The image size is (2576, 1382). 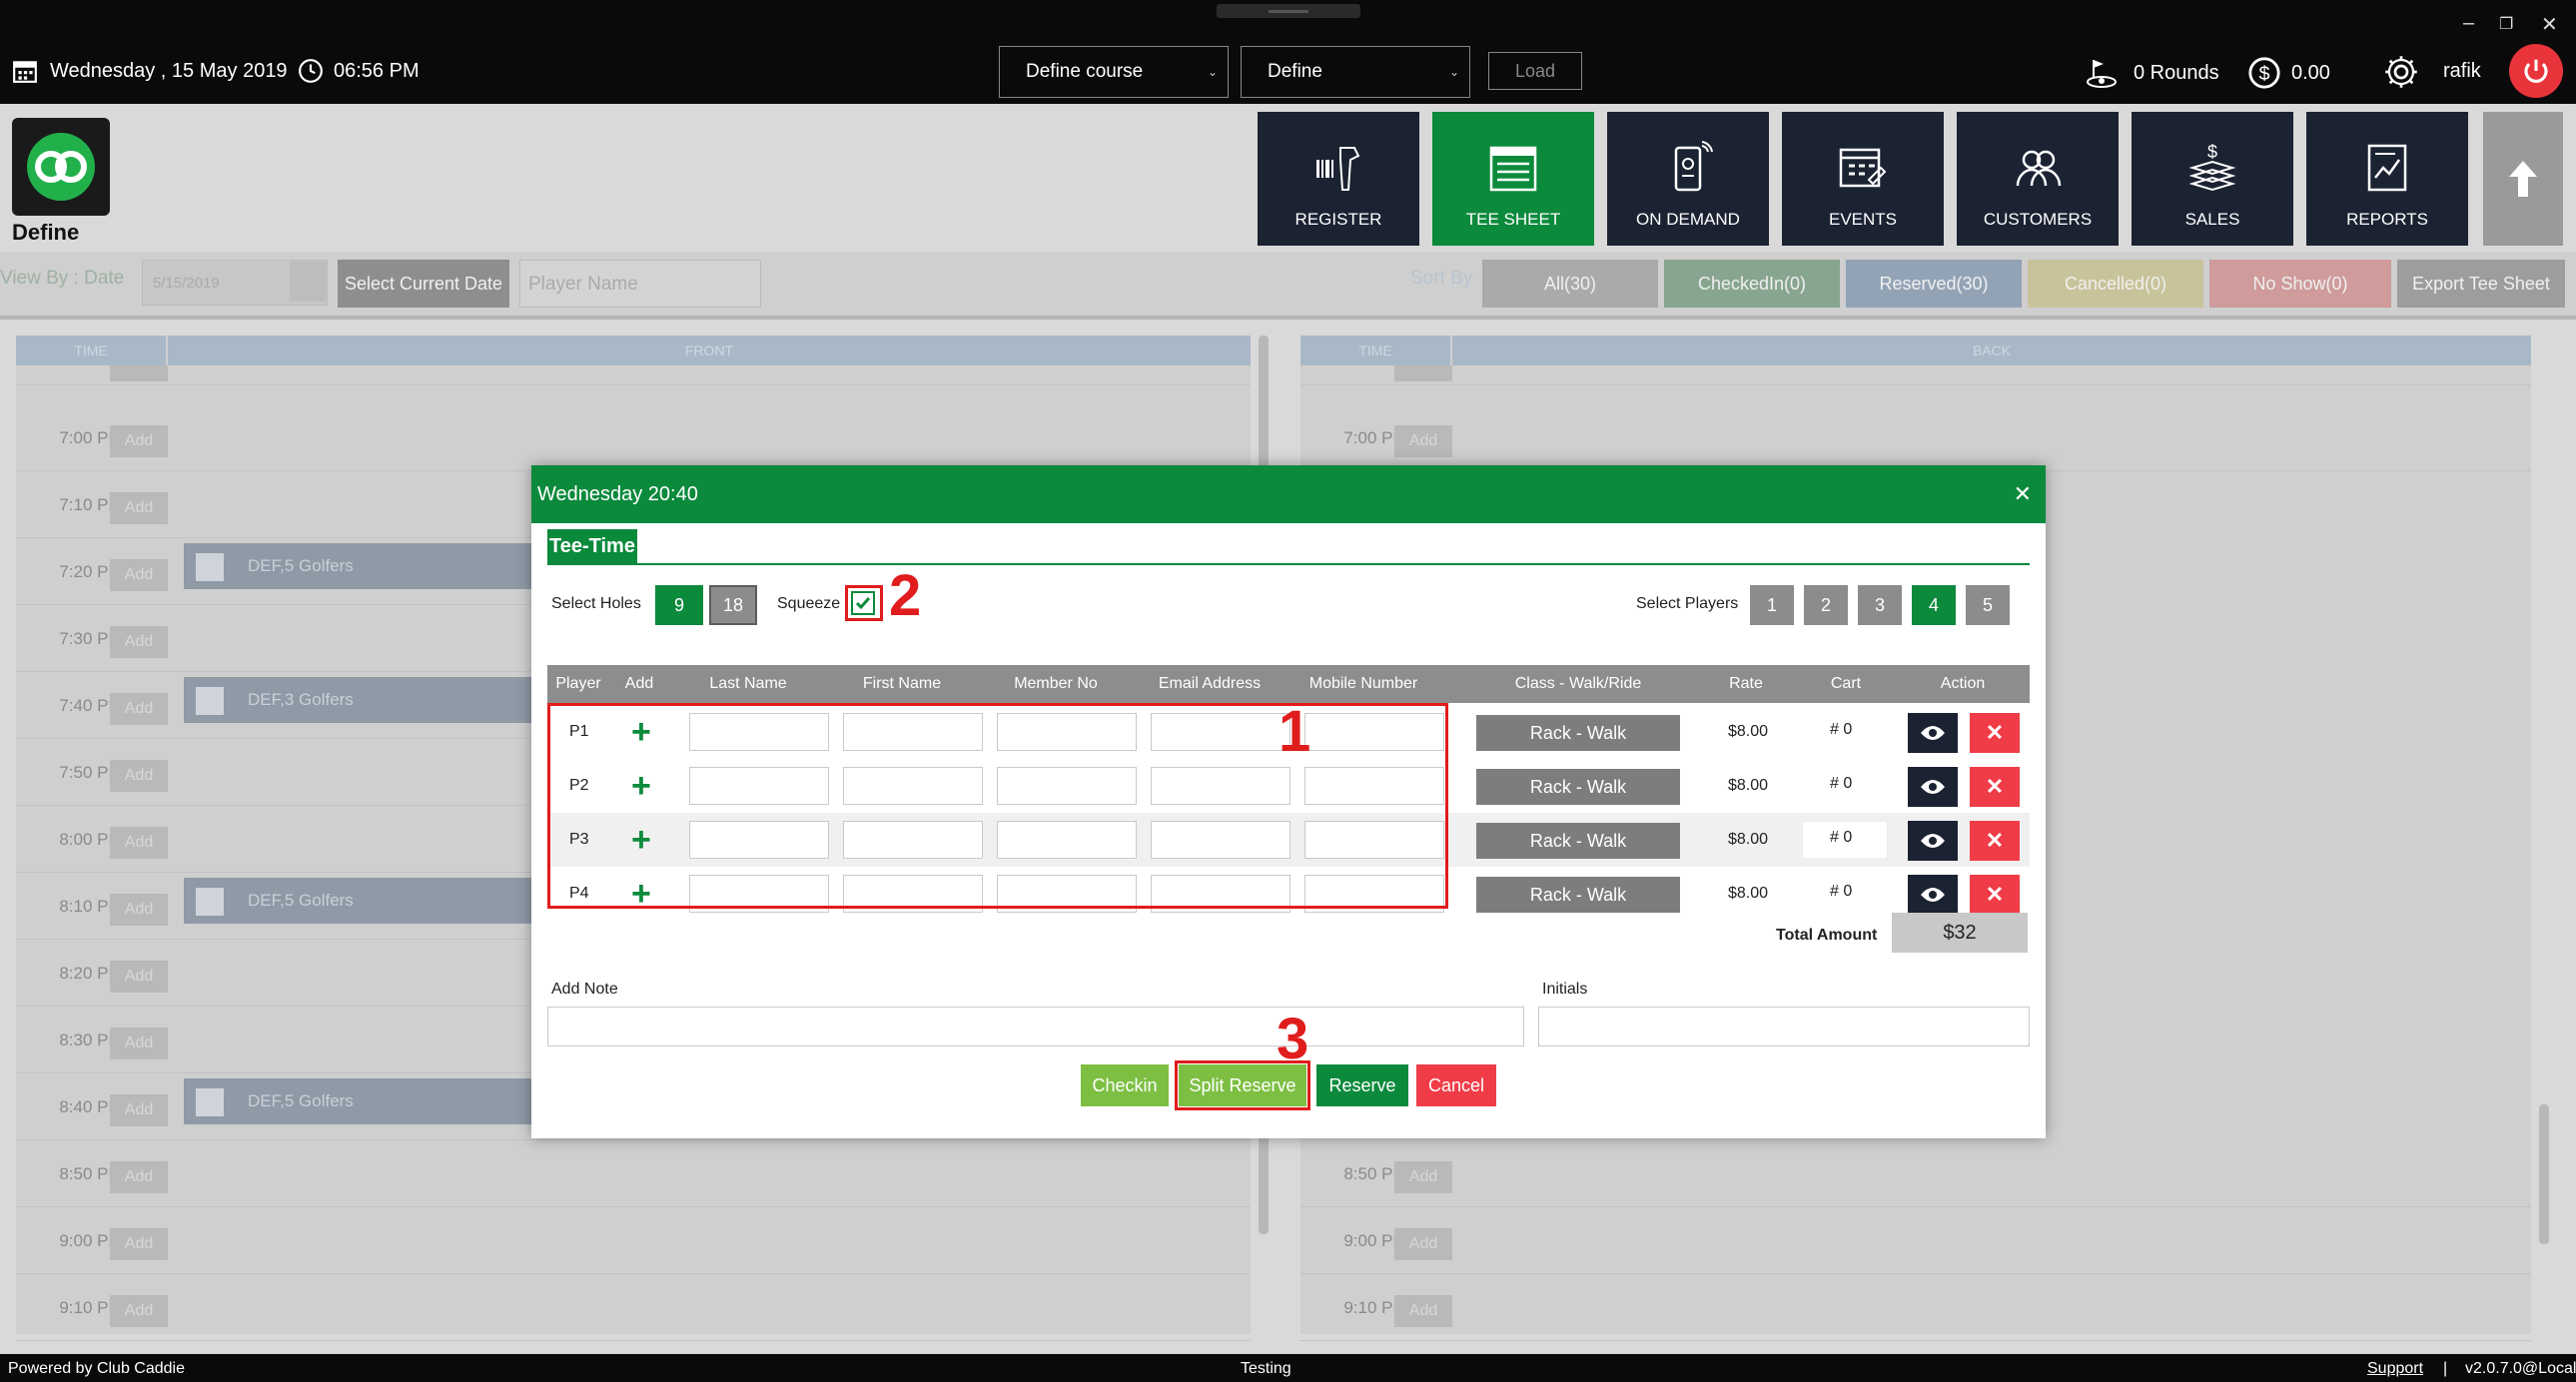 What do you see at coordinates (2523, 179) in the screenshot?
I see `scroll-top-button` at bounding box center [2523, 179].